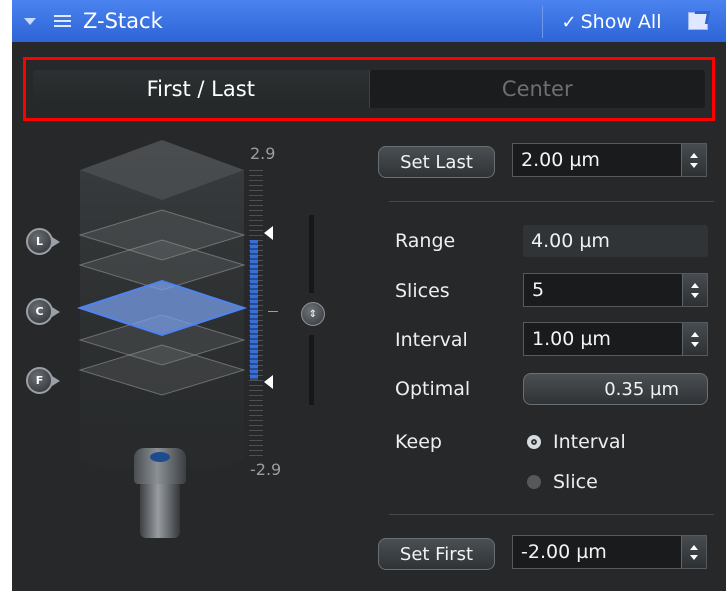 The height and width of the screenshot is (591, 726). I want to click on interval-label: Interval, so click(431, 340).